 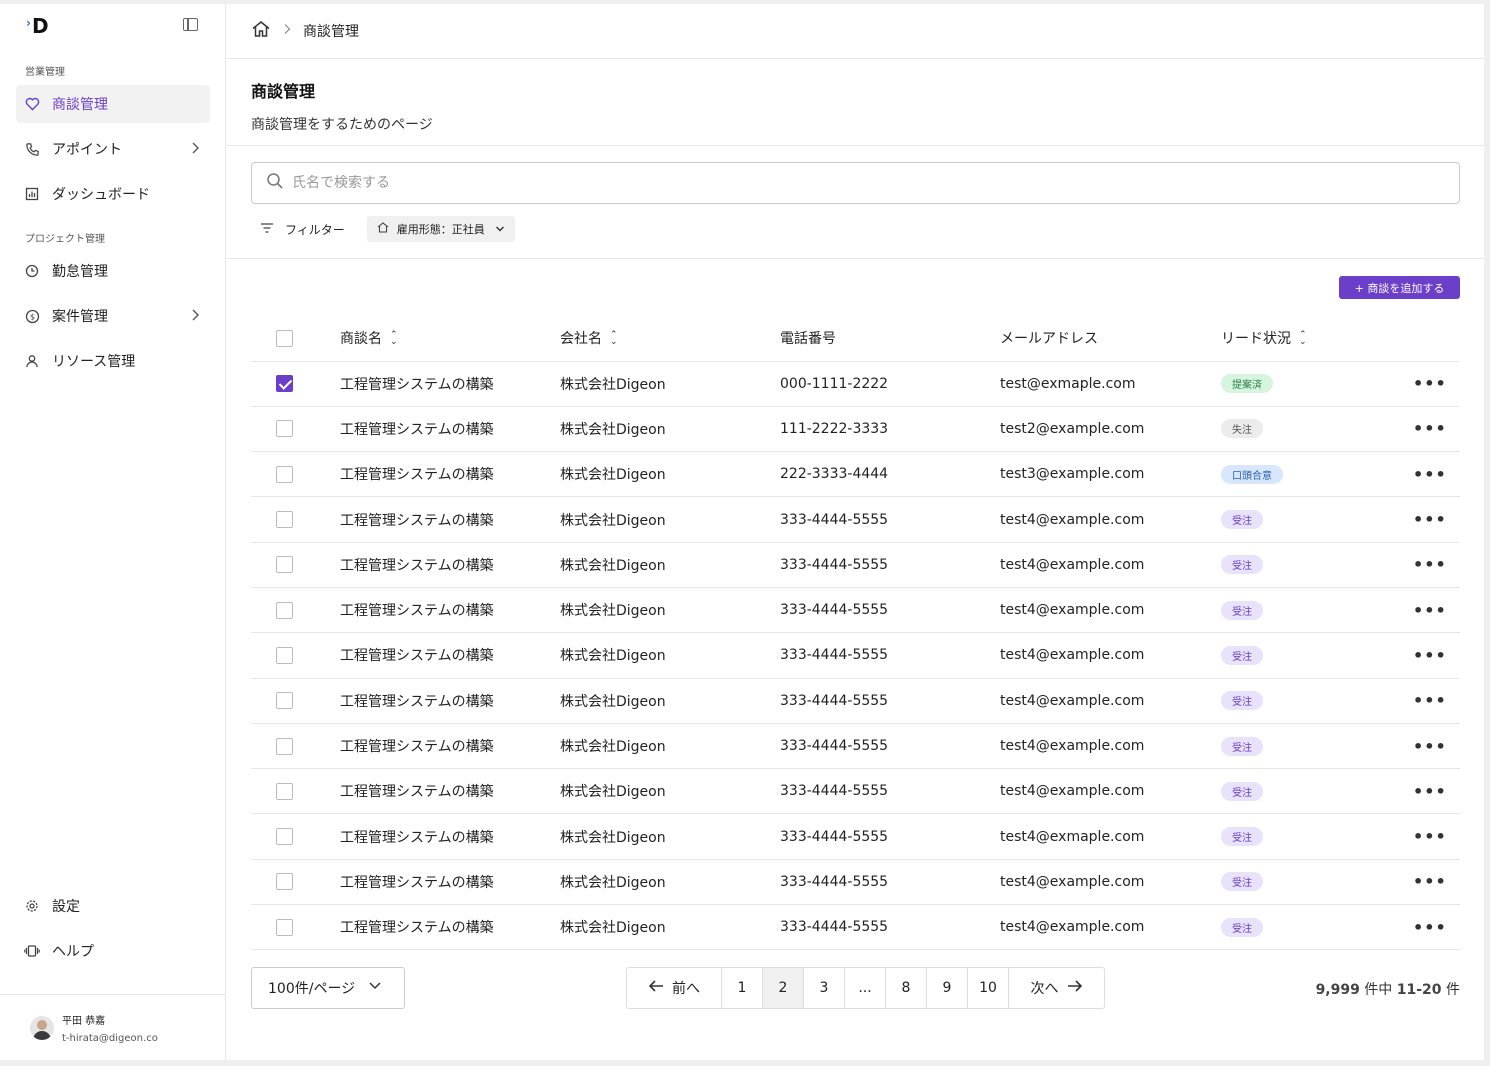 I want to click on filter-chip-employment: 雇用形態：正社員, so click(x=440, y=229).